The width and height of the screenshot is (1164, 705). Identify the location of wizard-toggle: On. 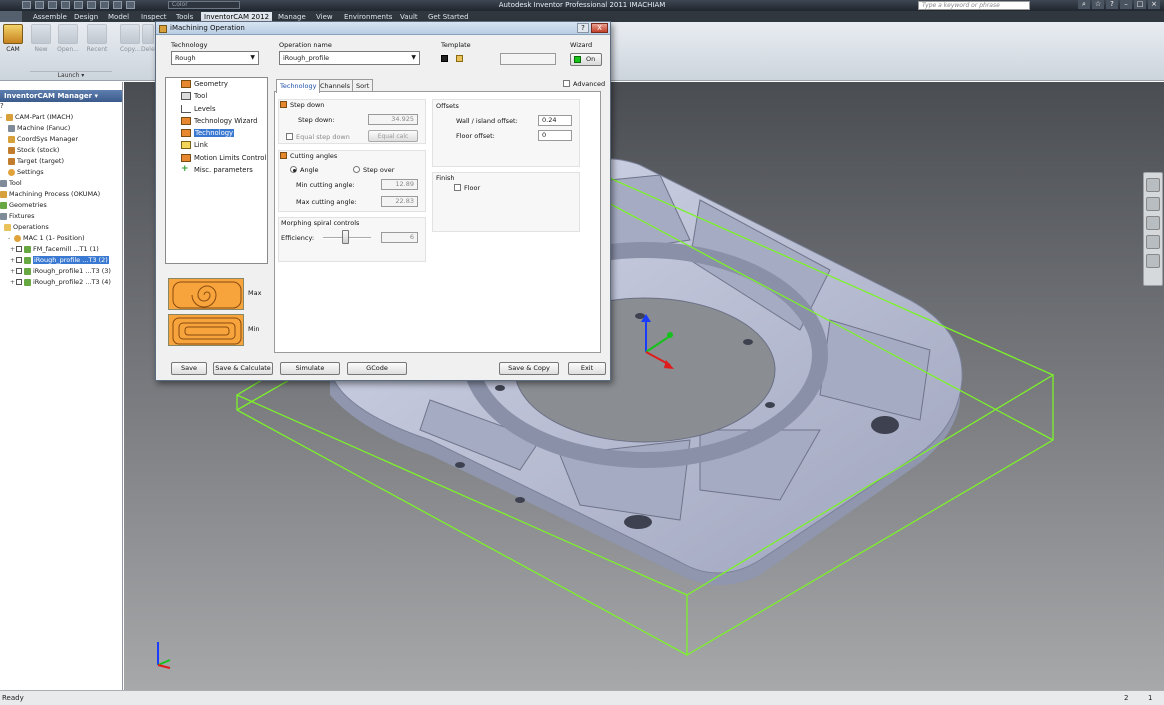
(586, 59).